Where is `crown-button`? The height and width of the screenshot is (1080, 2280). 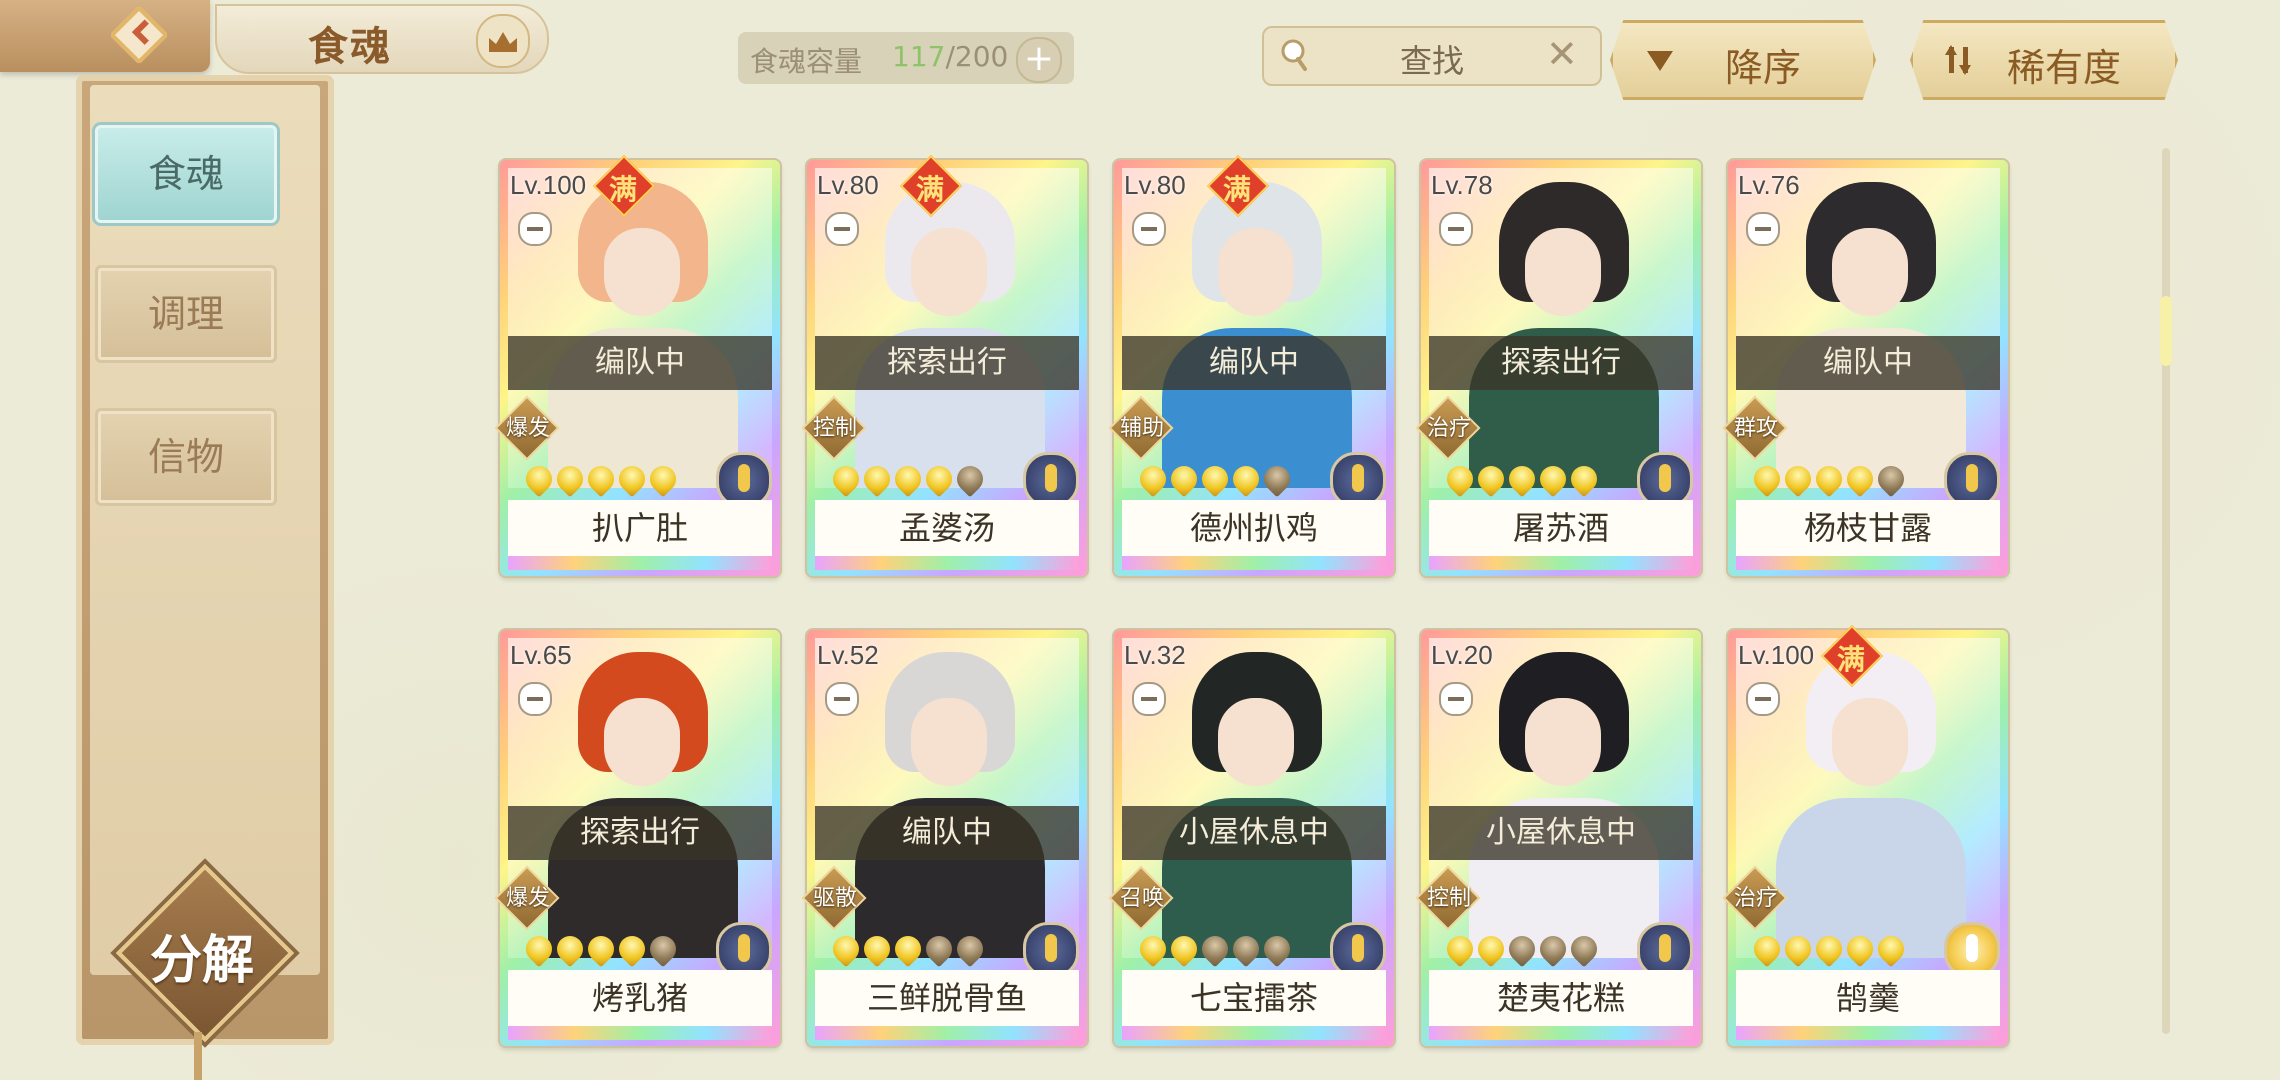 crown-button is located at coordinates (503, 41).